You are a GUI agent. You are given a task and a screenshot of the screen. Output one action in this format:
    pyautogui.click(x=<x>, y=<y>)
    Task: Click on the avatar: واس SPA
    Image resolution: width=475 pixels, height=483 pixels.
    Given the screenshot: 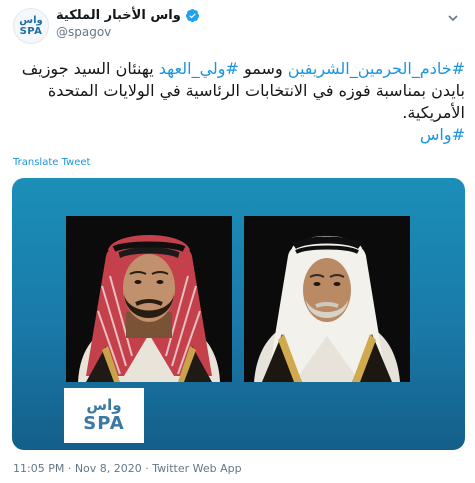 What is the action you would take?
    pyautogui.click(x=31, y=26)
    